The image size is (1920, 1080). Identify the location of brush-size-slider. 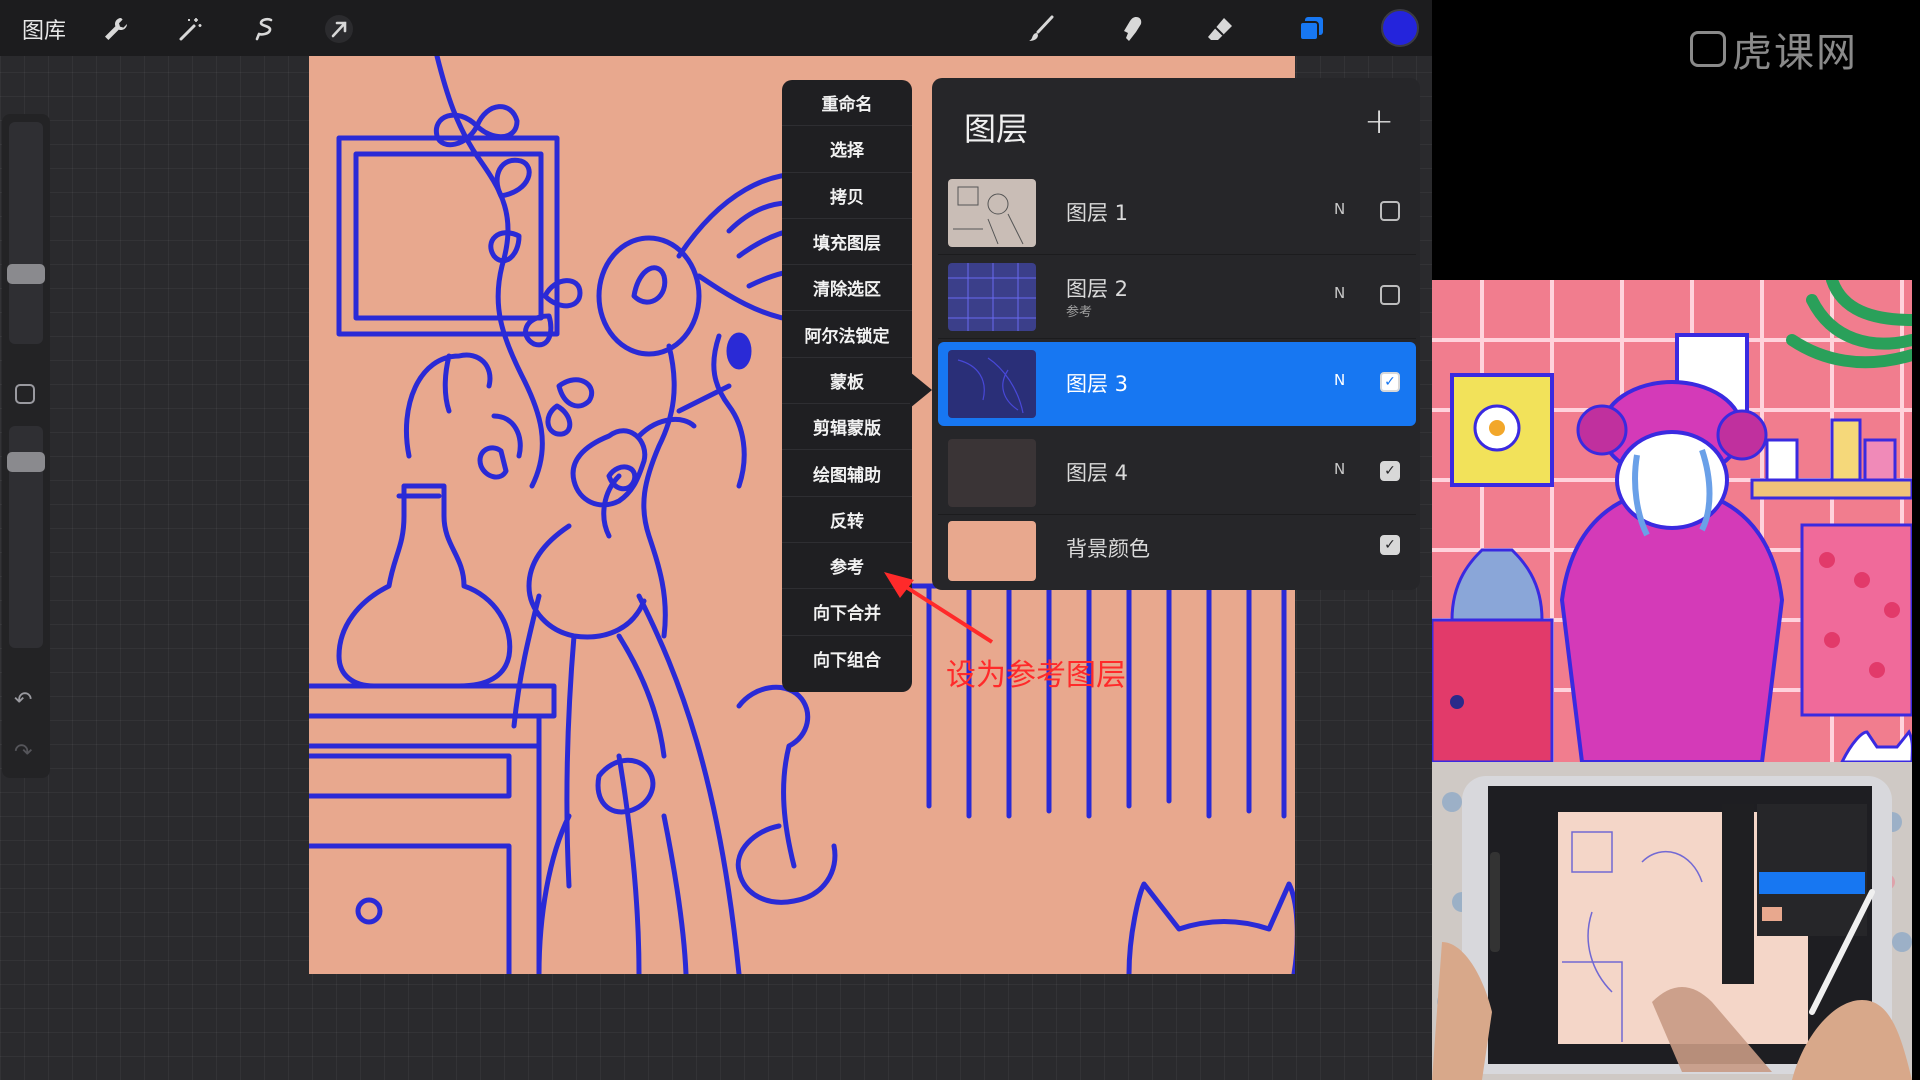
(26, 233).